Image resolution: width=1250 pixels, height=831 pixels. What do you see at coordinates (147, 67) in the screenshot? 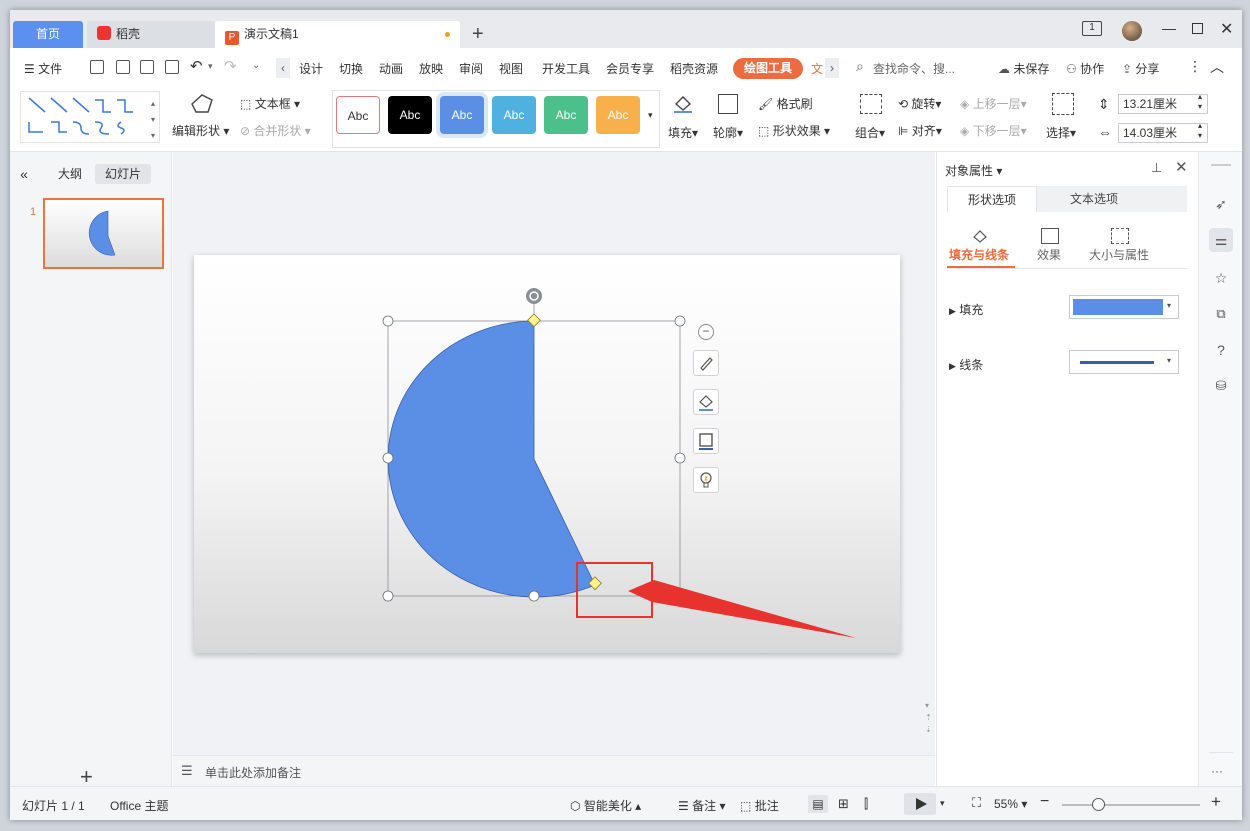
I see `print-icon` at bounding box center [147, 67].